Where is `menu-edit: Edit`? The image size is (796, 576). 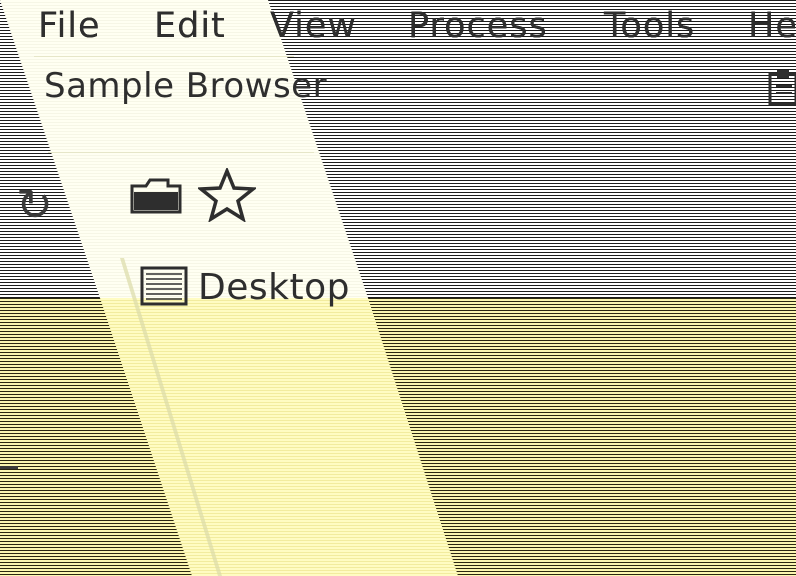
menu-edit: Edit is located at coordinates (190, 26).